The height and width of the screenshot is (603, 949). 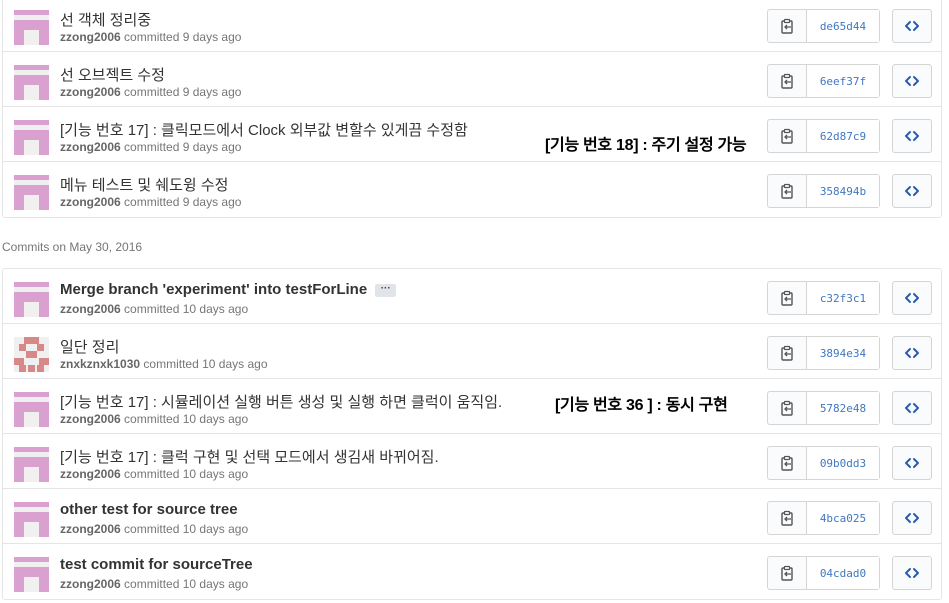 I want to click on commit-sha-link: 5782e48, so click(x=843, y=408).